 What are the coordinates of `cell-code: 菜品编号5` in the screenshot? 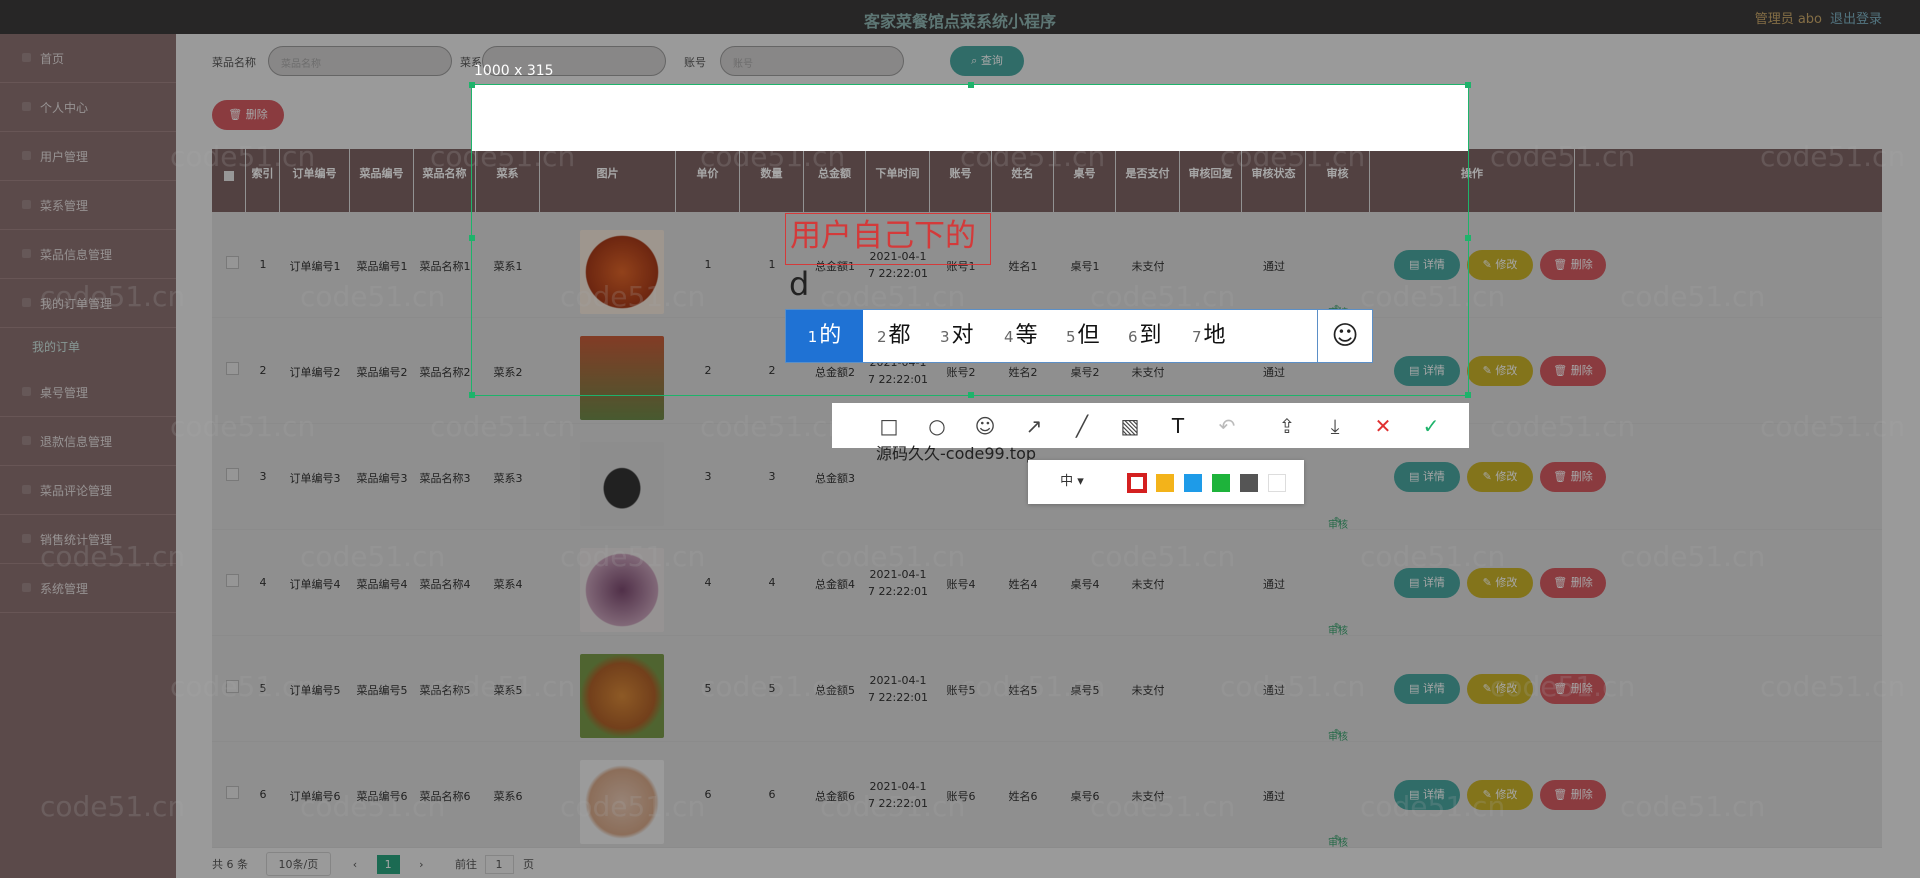 It's located at (382, 688).